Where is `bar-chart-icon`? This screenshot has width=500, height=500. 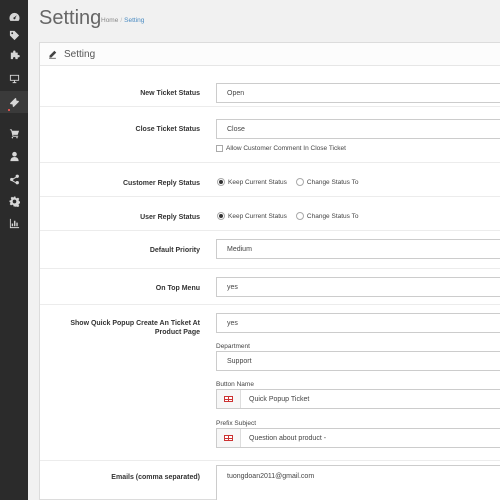 bar-chart-icon is located at coordinates (14, 223).